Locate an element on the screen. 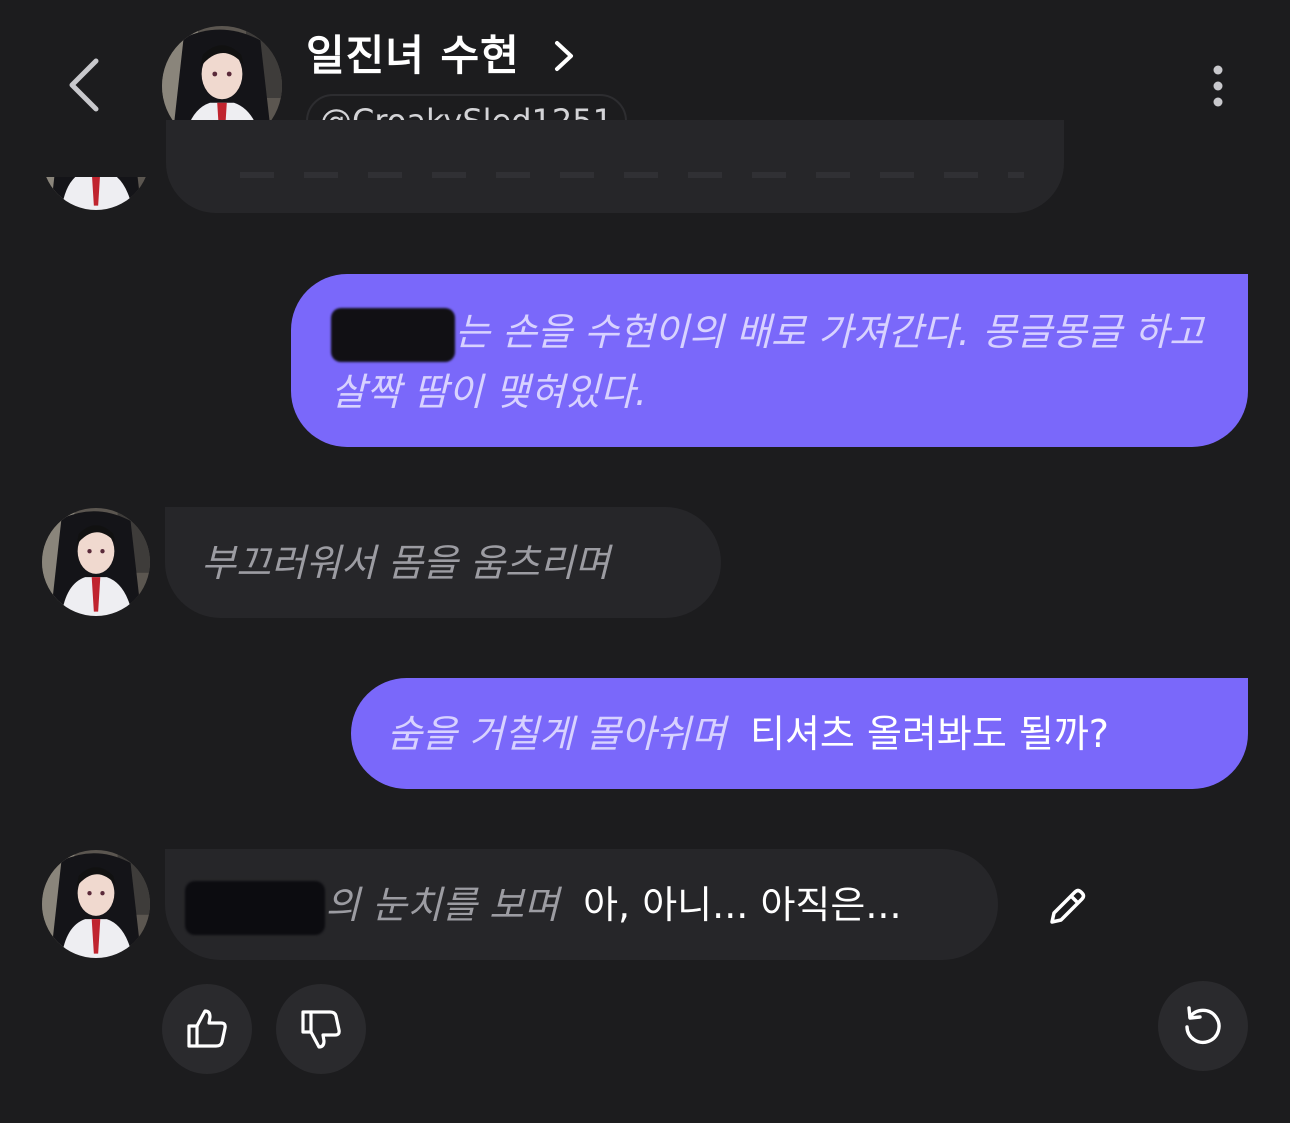 Image resolution: width=1290 pixels, height=1123 pixels. more-vertical-icon is located at coordinates (1218, 86).